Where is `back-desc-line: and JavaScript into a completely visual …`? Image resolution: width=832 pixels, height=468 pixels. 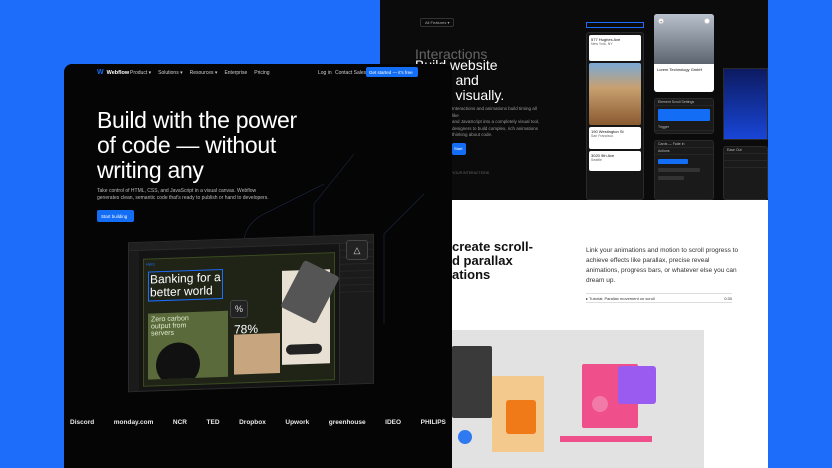
back-desc-line: and JavaScript into a completely visual … is located at coordinates (496, 121).